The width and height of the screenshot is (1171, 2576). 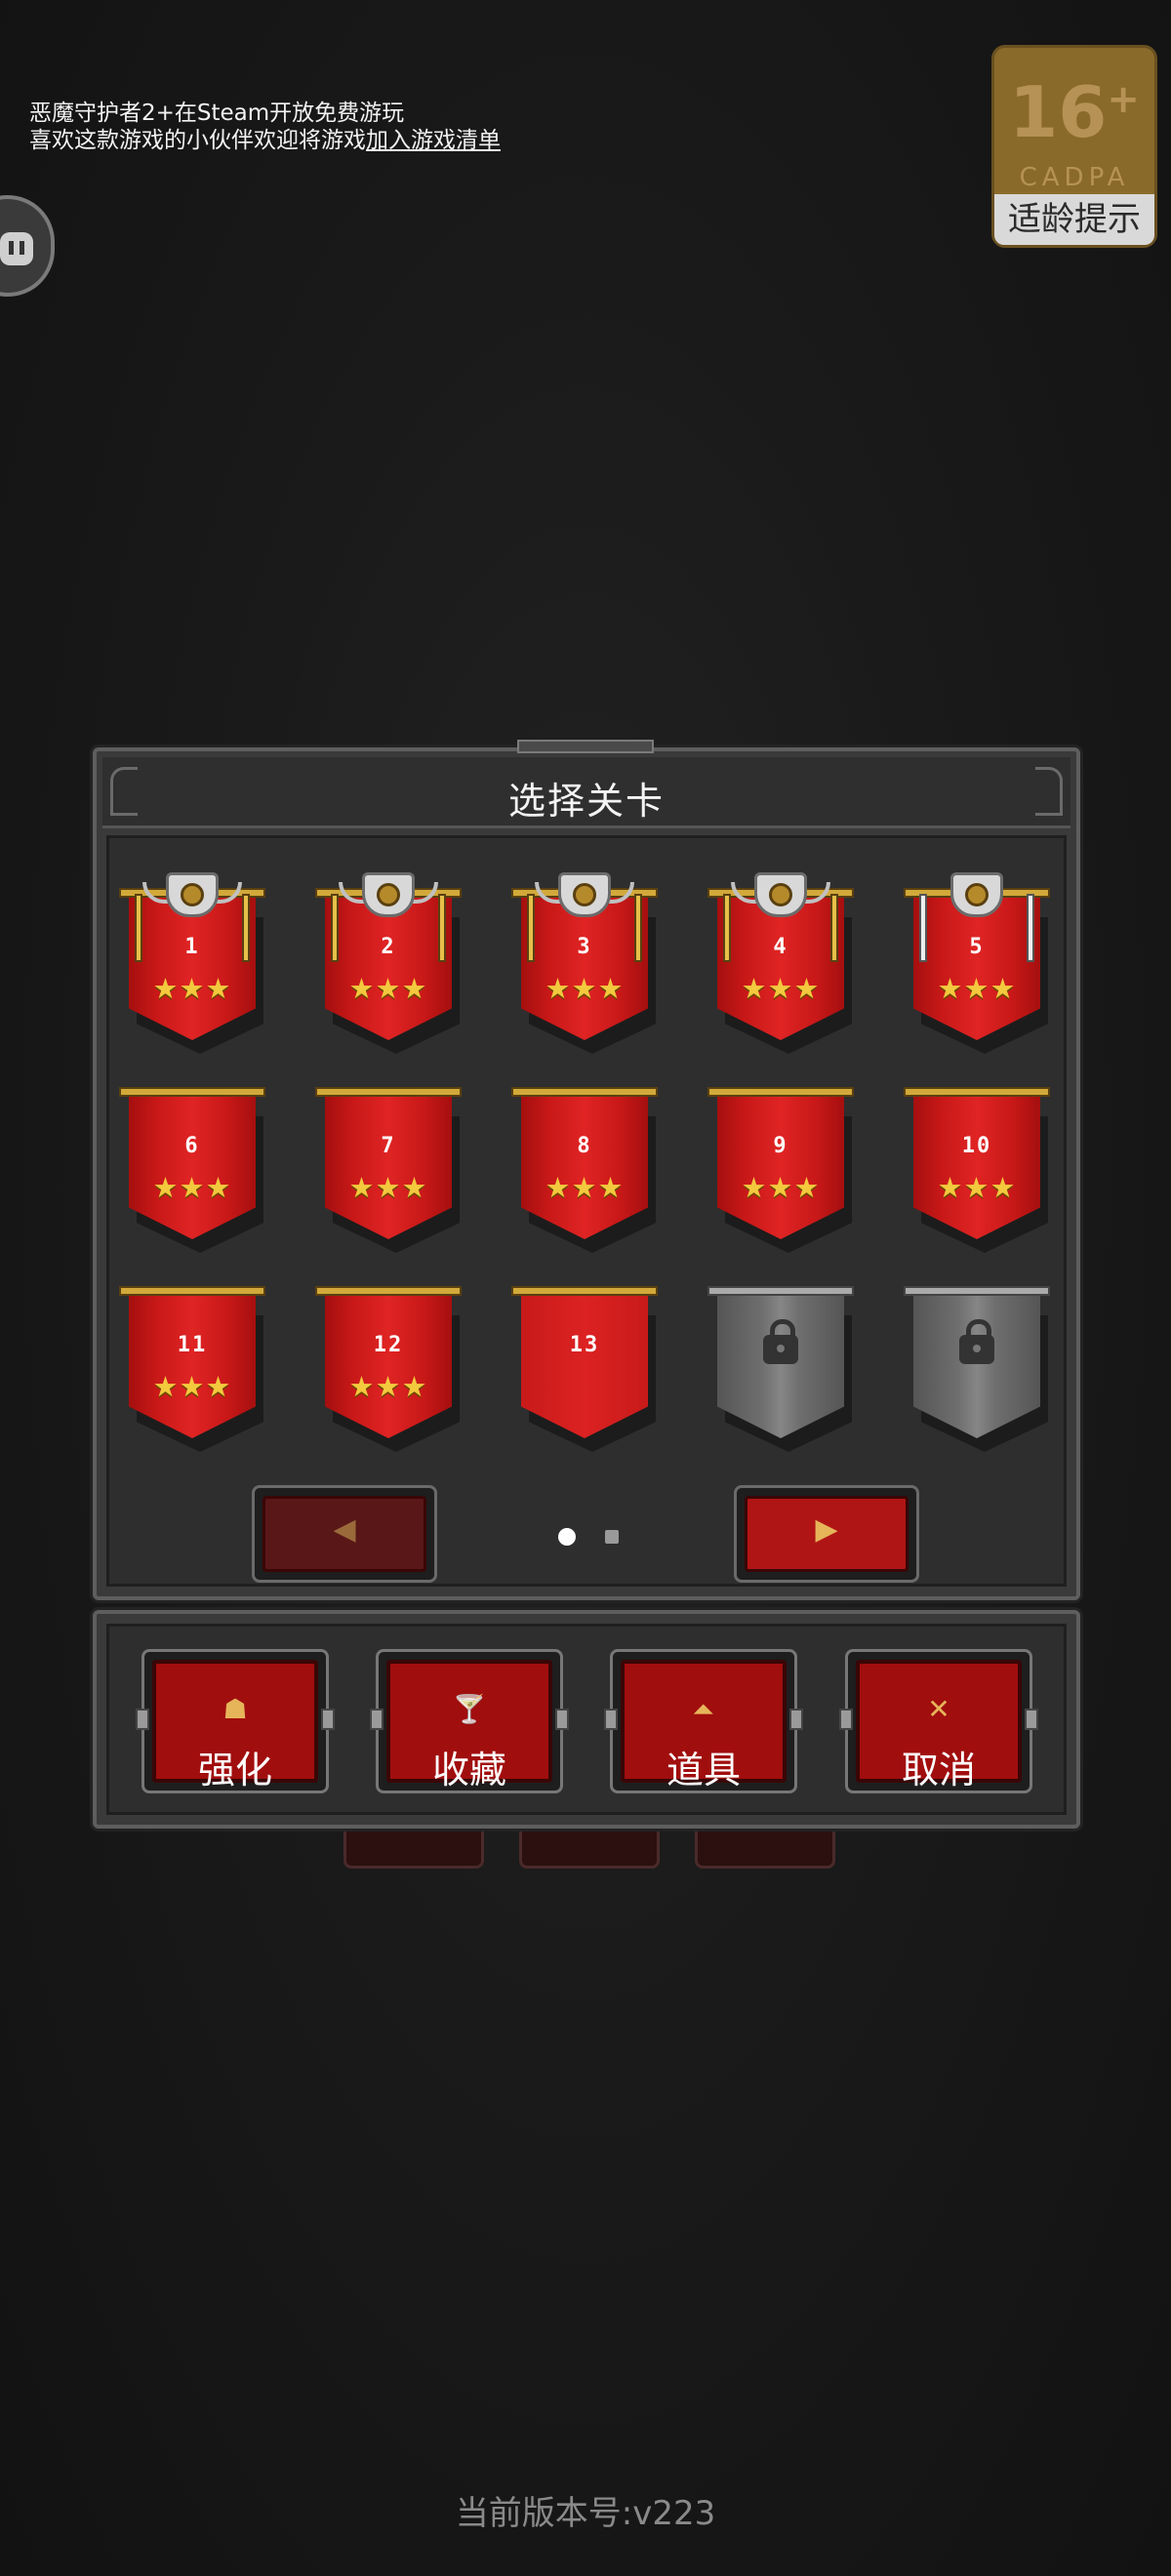 I want to click on level-banner: 12 ★★★, so click(x=388, y=1374).